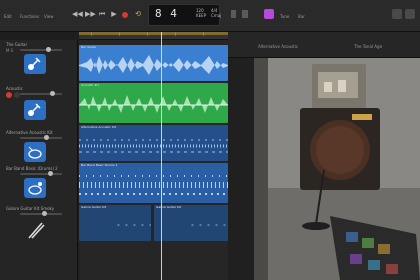  Describe the element at coordinates (49, 16) in the screenshot. I see `menu-view: View` at that location.